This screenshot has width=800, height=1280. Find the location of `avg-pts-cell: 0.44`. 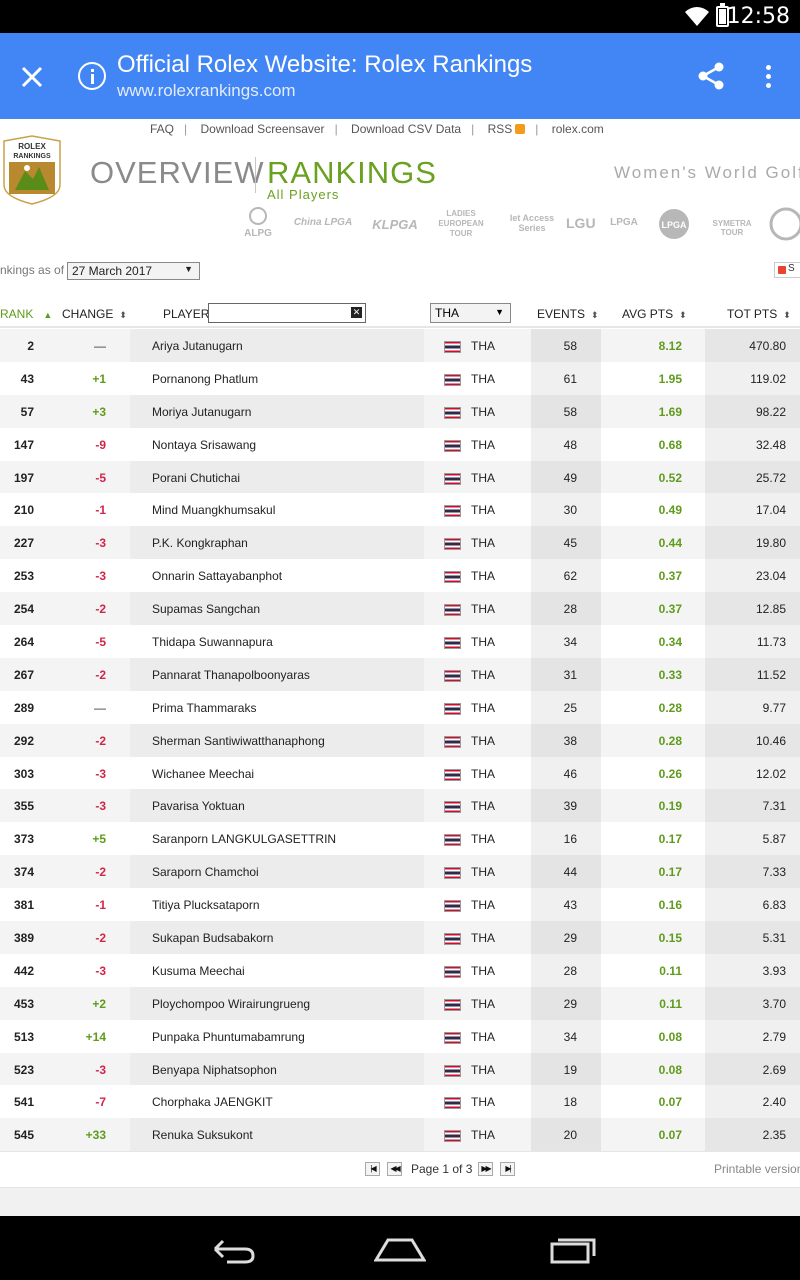

avg-pts-cell: 0.44 is located at coordinates (670, 543).